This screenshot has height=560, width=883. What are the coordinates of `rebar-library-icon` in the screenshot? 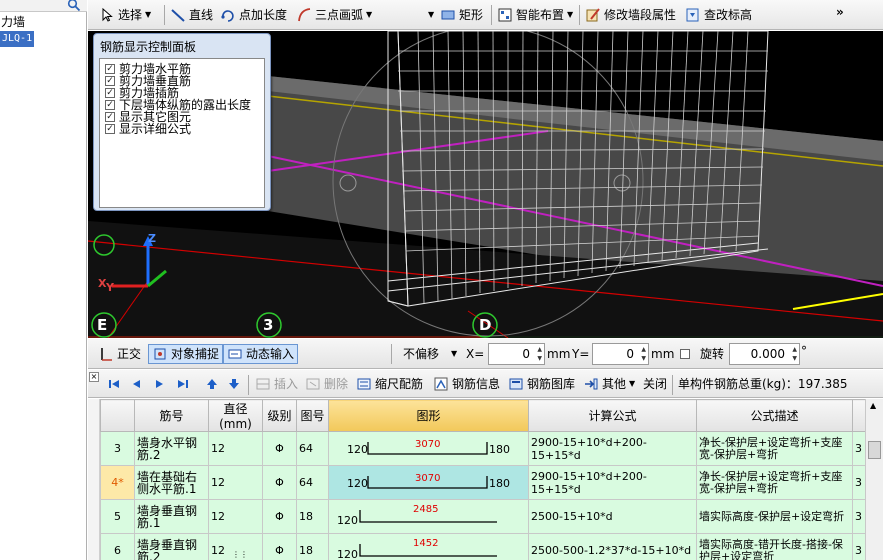 It's located at (516, 384).